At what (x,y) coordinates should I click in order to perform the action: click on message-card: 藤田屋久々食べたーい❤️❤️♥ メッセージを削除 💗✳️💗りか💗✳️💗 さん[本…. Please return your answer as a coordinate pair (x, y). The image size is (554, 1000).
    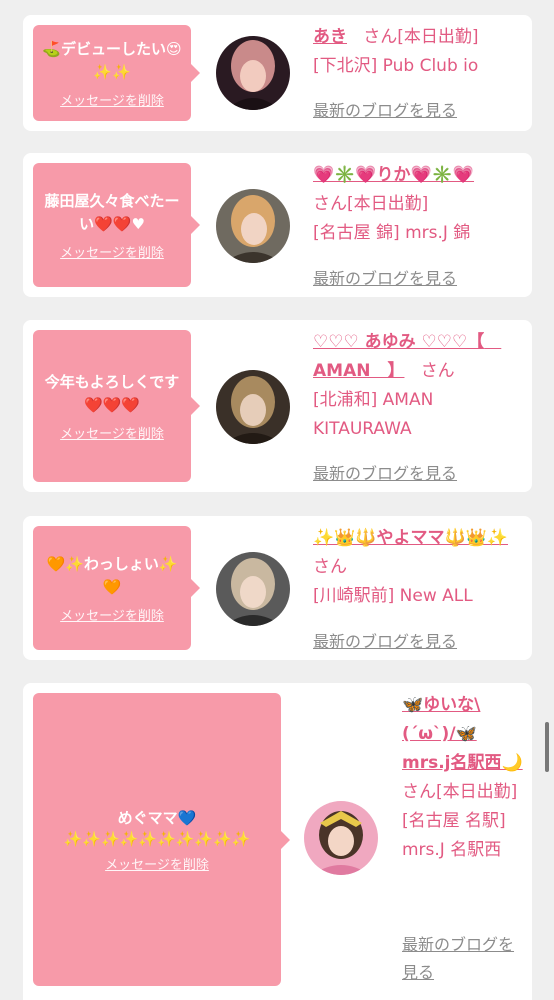
    Looking at the image, I should click on (277, 225).